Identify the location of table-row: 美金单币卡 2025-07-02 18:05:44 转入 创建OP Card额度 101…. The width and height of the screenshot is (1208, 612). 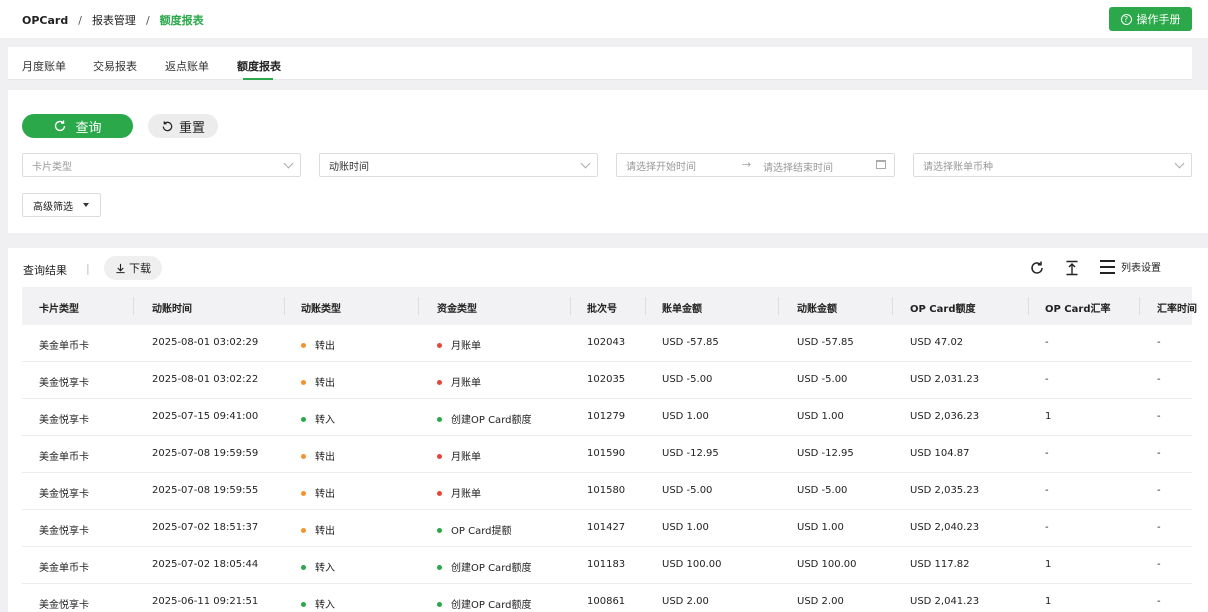
(607, 565).